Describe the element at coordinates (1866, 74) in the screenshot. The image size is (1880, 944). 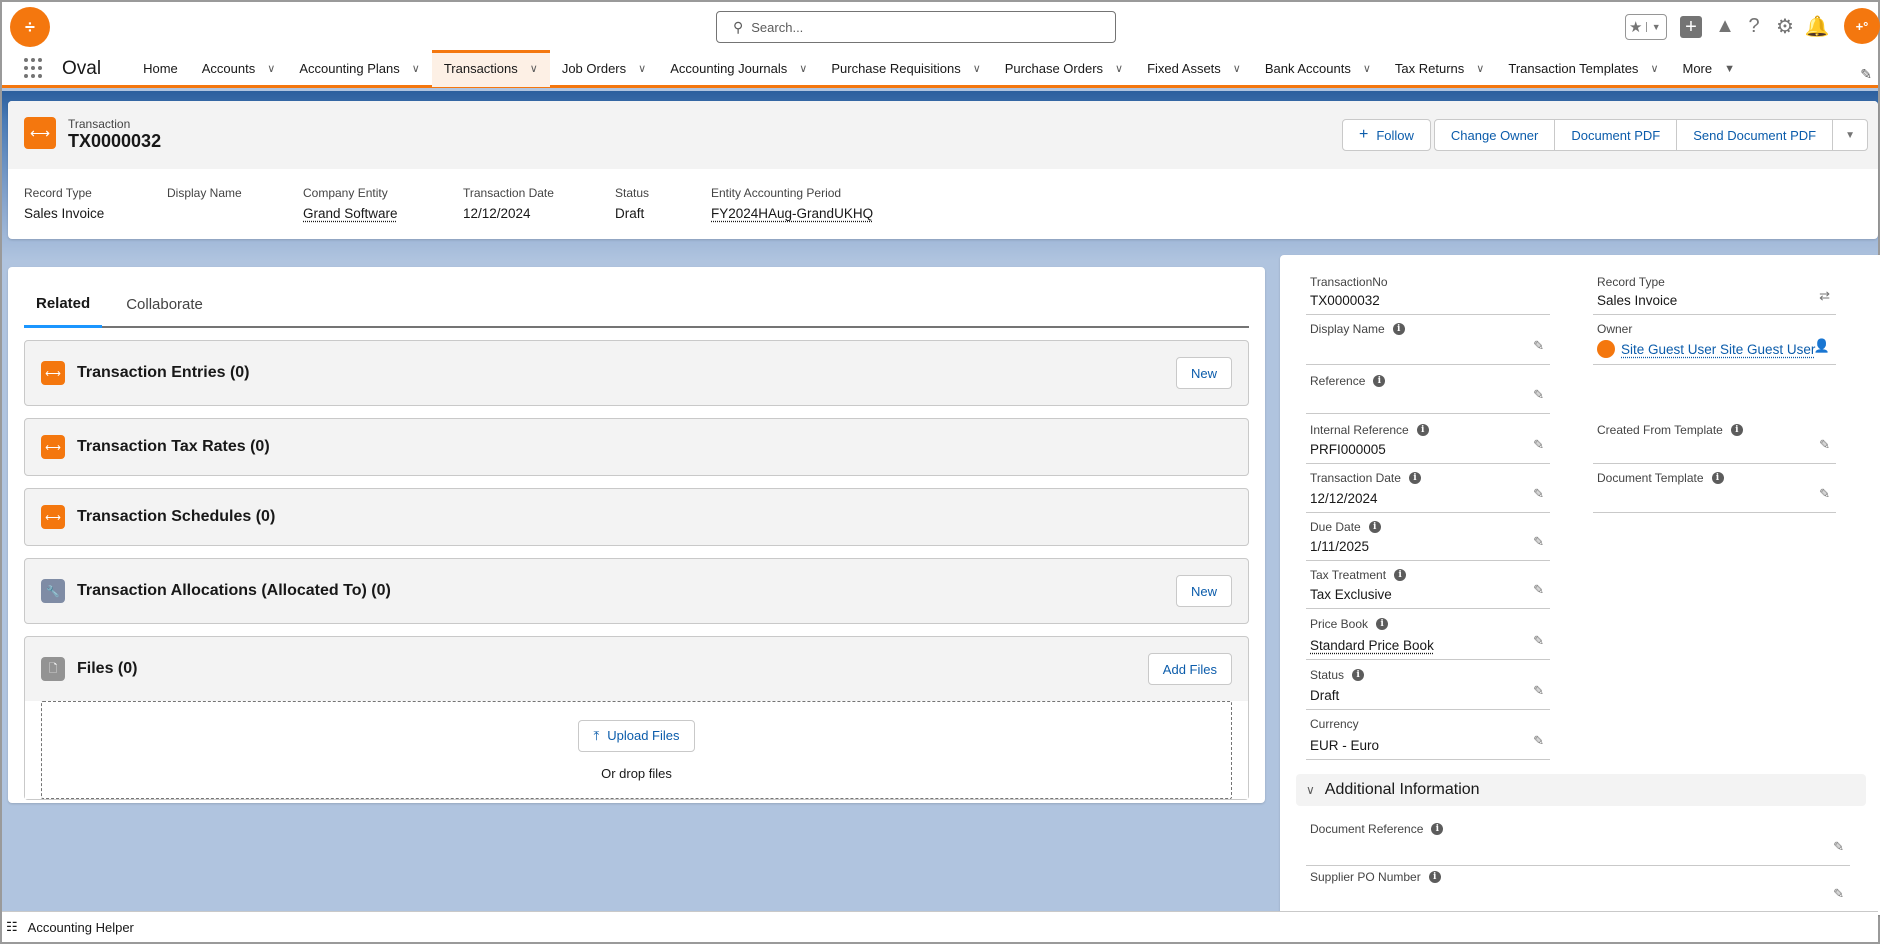
I see `edit-nav-pencil-icon: ✎` at that location.